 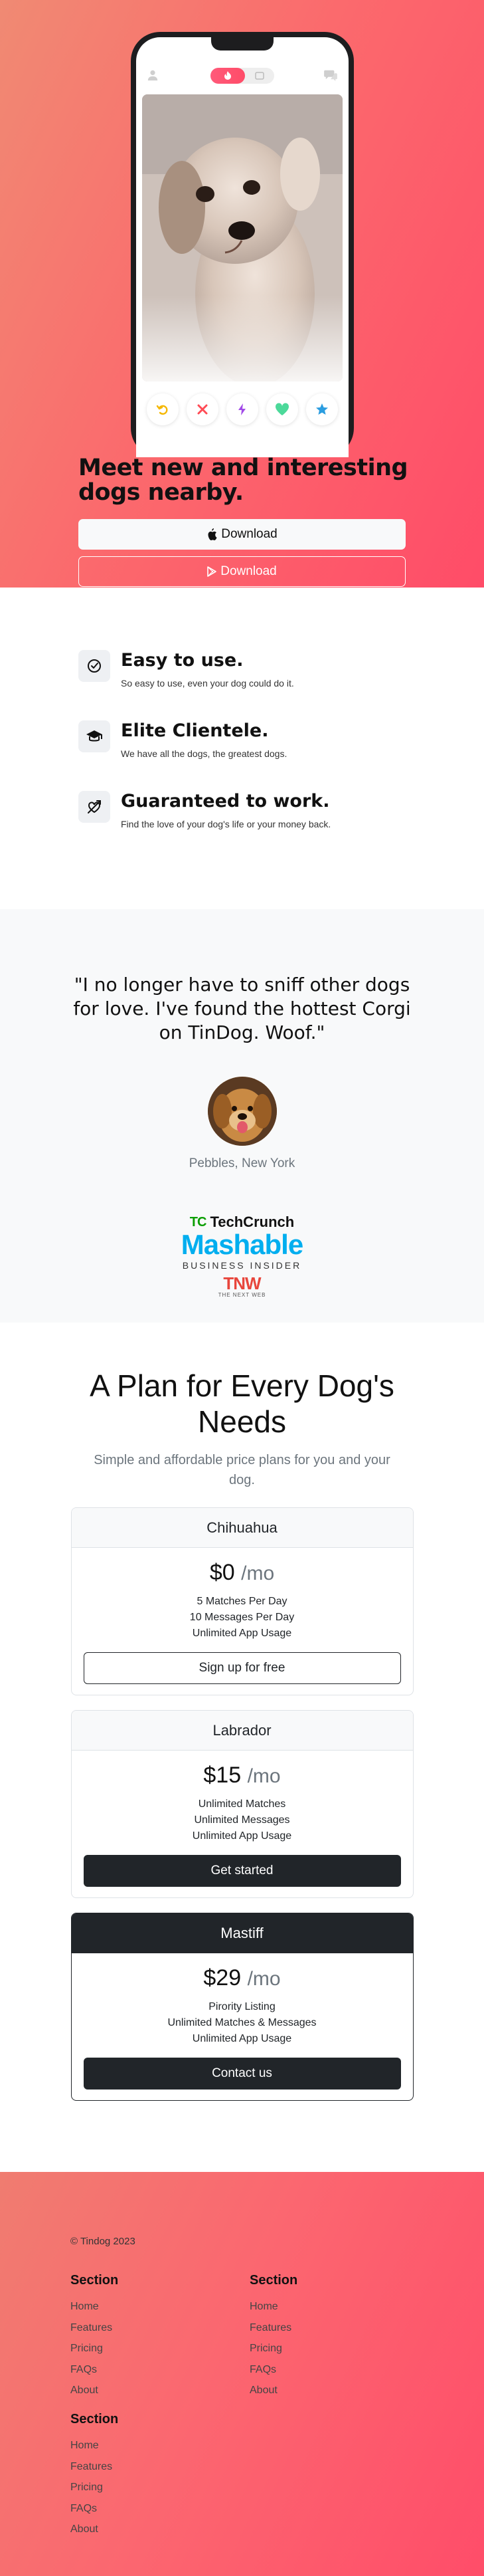 I want to click on techcrunch-mark: TC, so click(x=198, y=1222).